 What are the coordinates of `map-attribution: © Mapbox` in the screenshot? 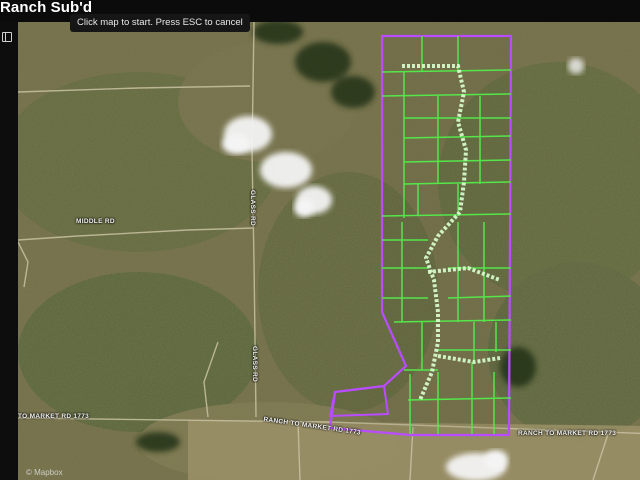 It's located at (44, 472).